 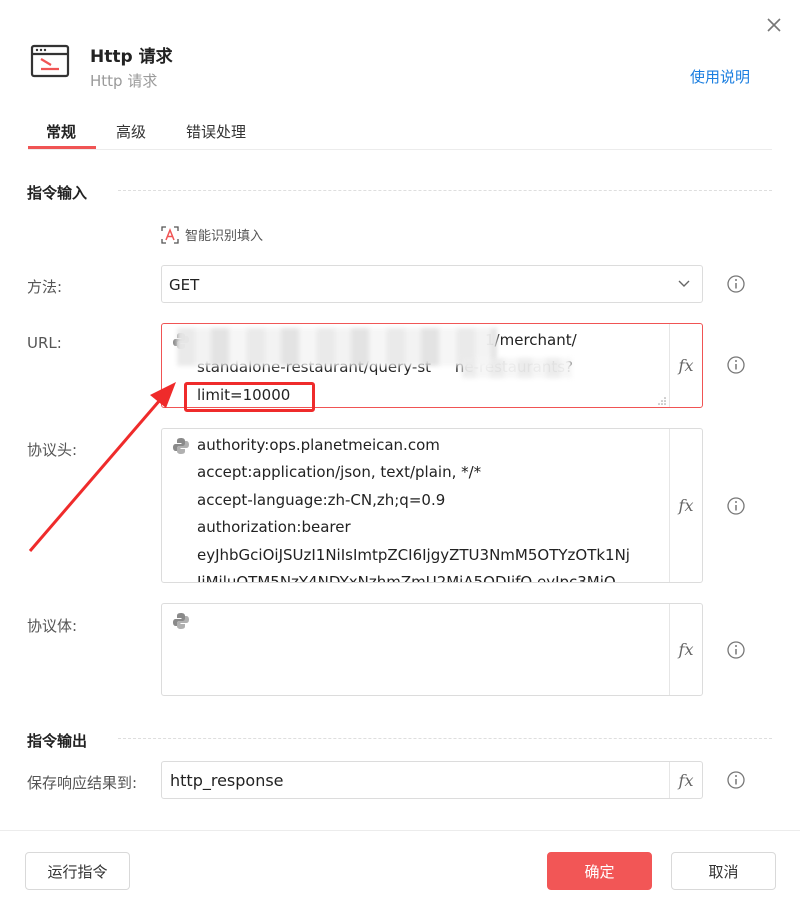 I want to click on smart-fill-button: 智能识别填入, so click(x=212, y=234).